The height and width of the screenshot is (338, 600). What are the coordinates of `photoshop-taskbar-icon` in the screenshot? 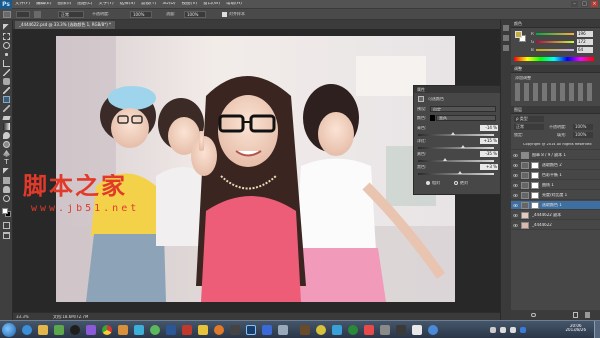 It's located at (251, 330).